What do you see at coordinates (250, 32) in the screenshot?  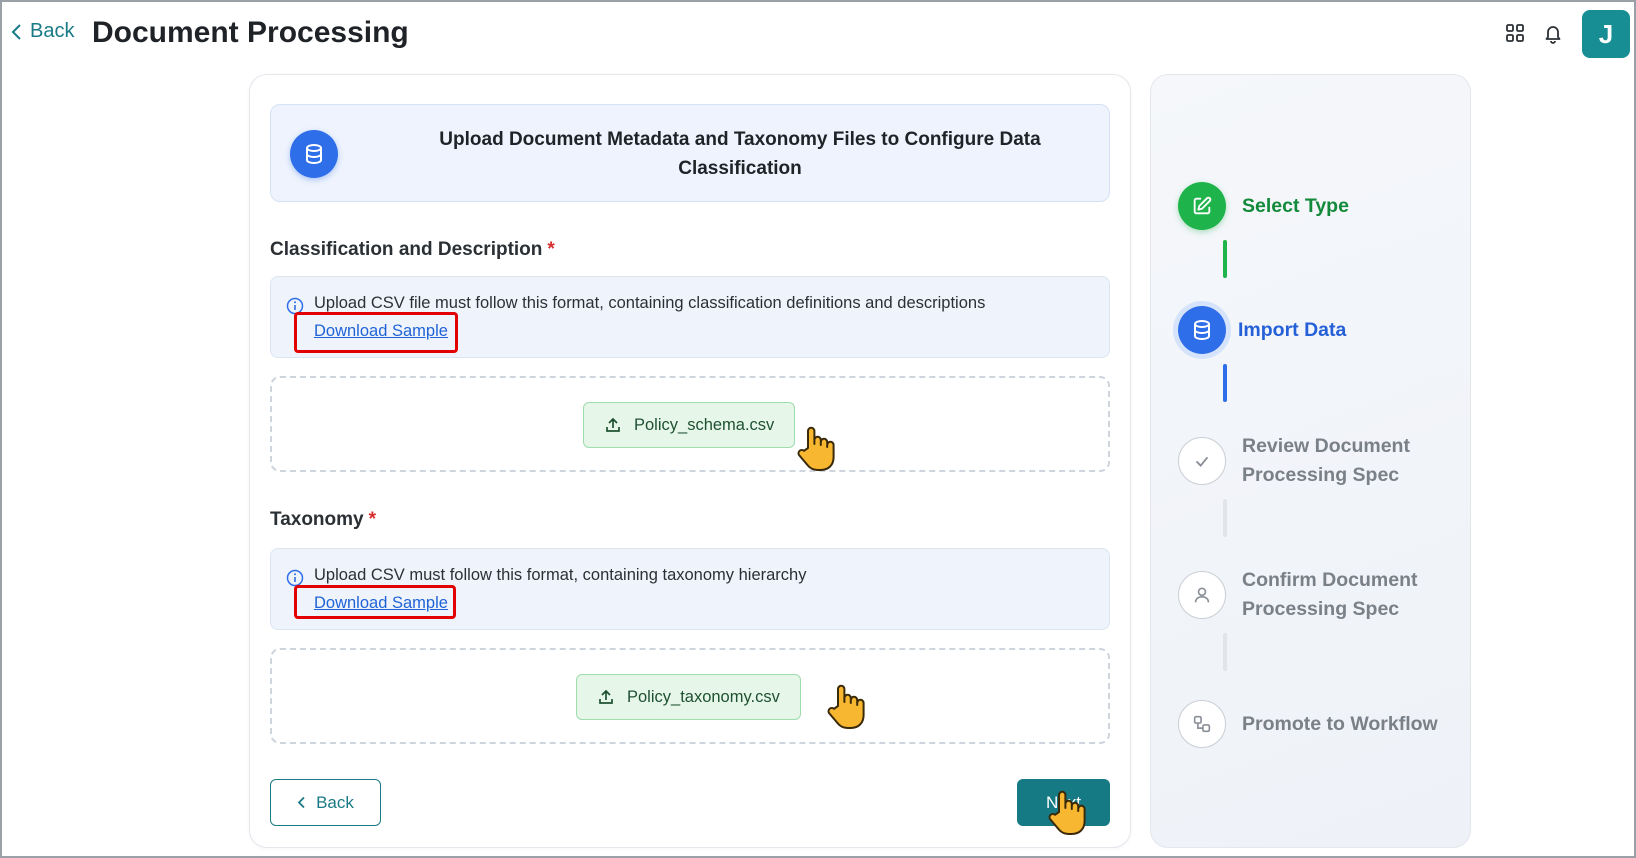 I see `page-title: Document Processing` at bounding box center [250, 32].